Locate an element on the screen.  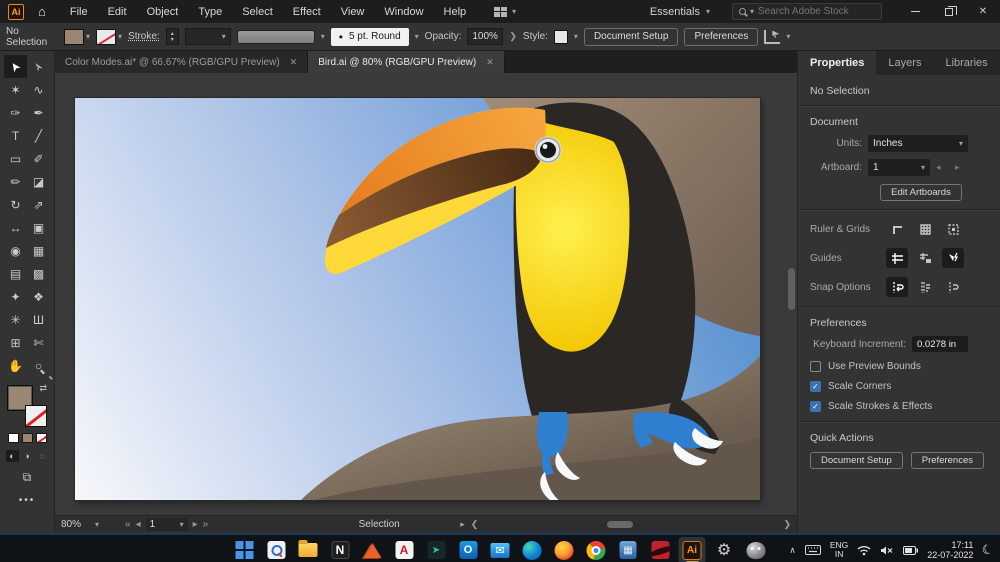
none-button is located at coordinates (41, 438).